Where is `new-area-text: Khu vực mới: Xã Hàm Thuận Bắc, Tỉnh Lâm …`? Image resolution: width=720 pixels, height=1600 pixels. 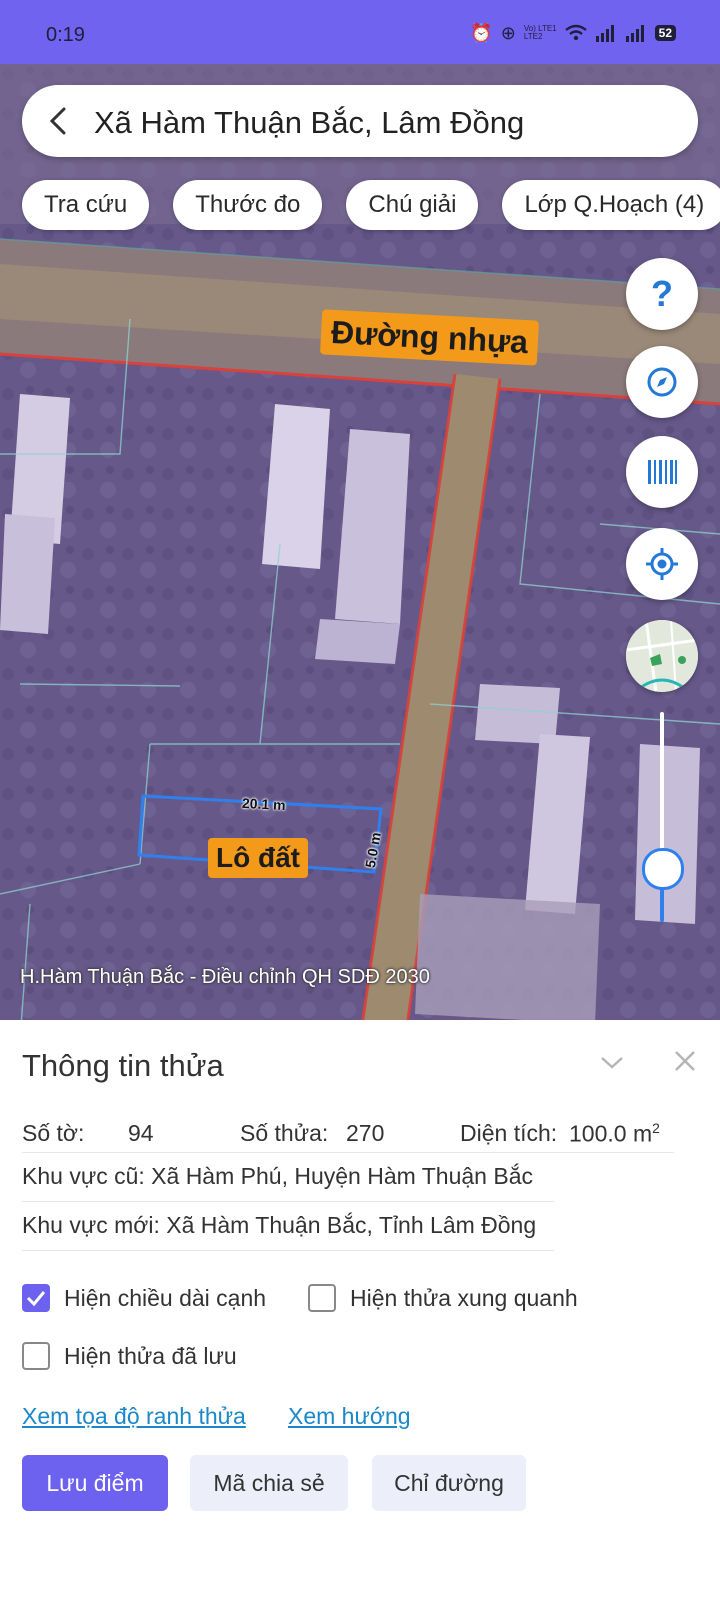 new-area-text: Khu vực mới: Xã Hàm Thuận Bắc, Tỉnh Lâm … is located at coordinates (279, 1225).